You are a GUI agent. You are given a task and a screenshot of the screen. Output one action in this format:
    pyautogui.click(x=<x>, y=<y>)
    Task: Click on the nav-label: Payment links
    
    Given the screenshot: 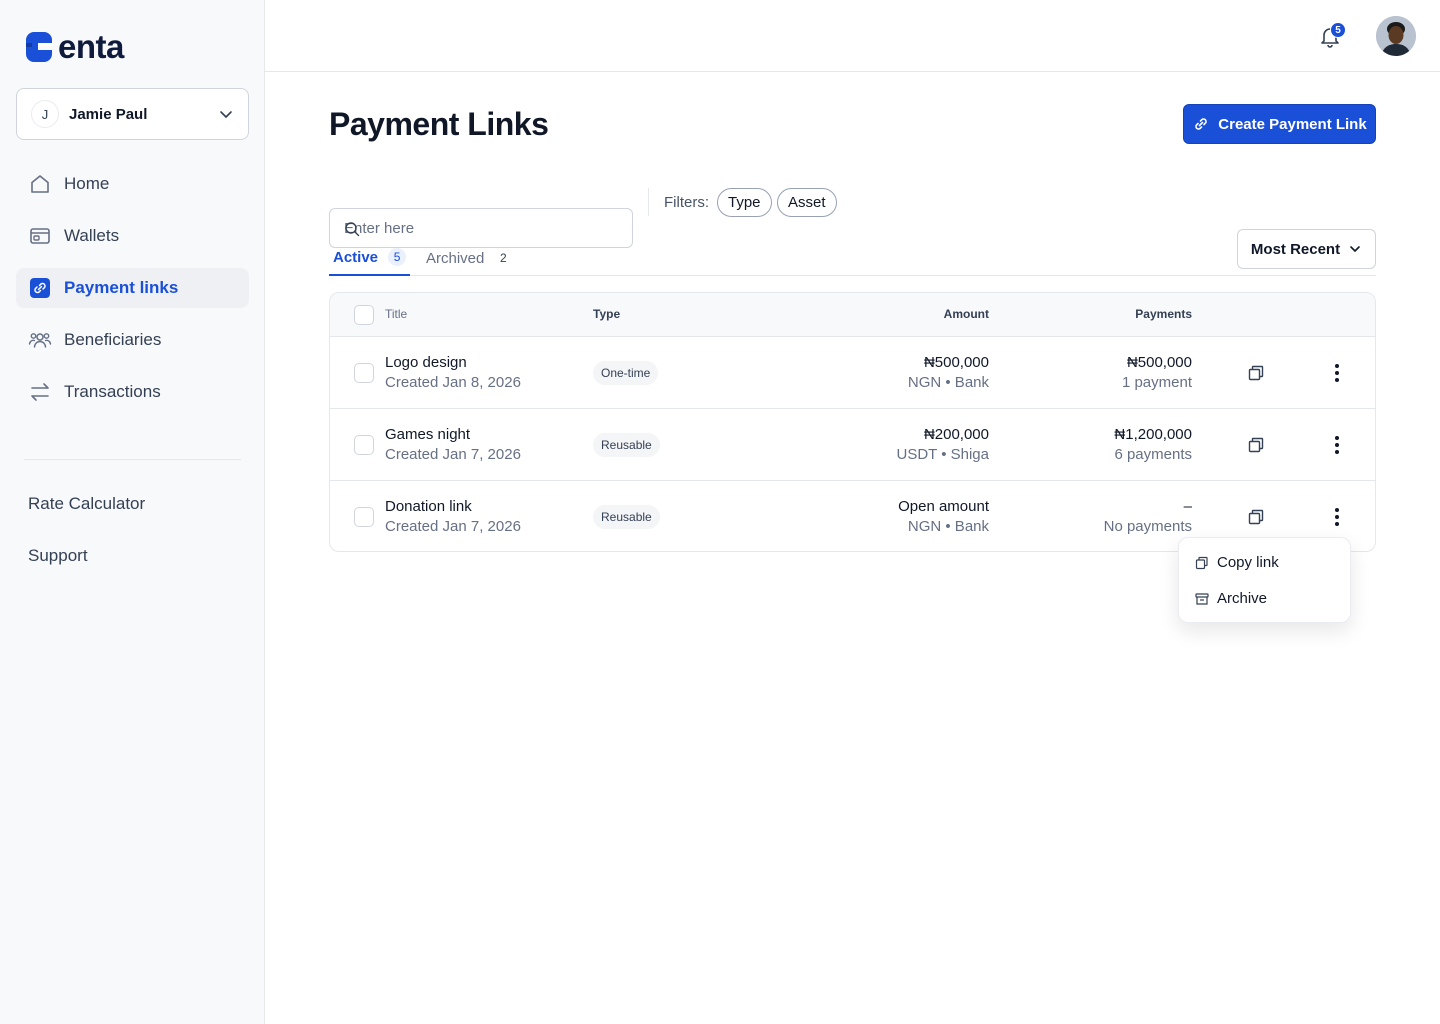 What is the action you would take?
    pyautogui.click(x=121, y=287)
    